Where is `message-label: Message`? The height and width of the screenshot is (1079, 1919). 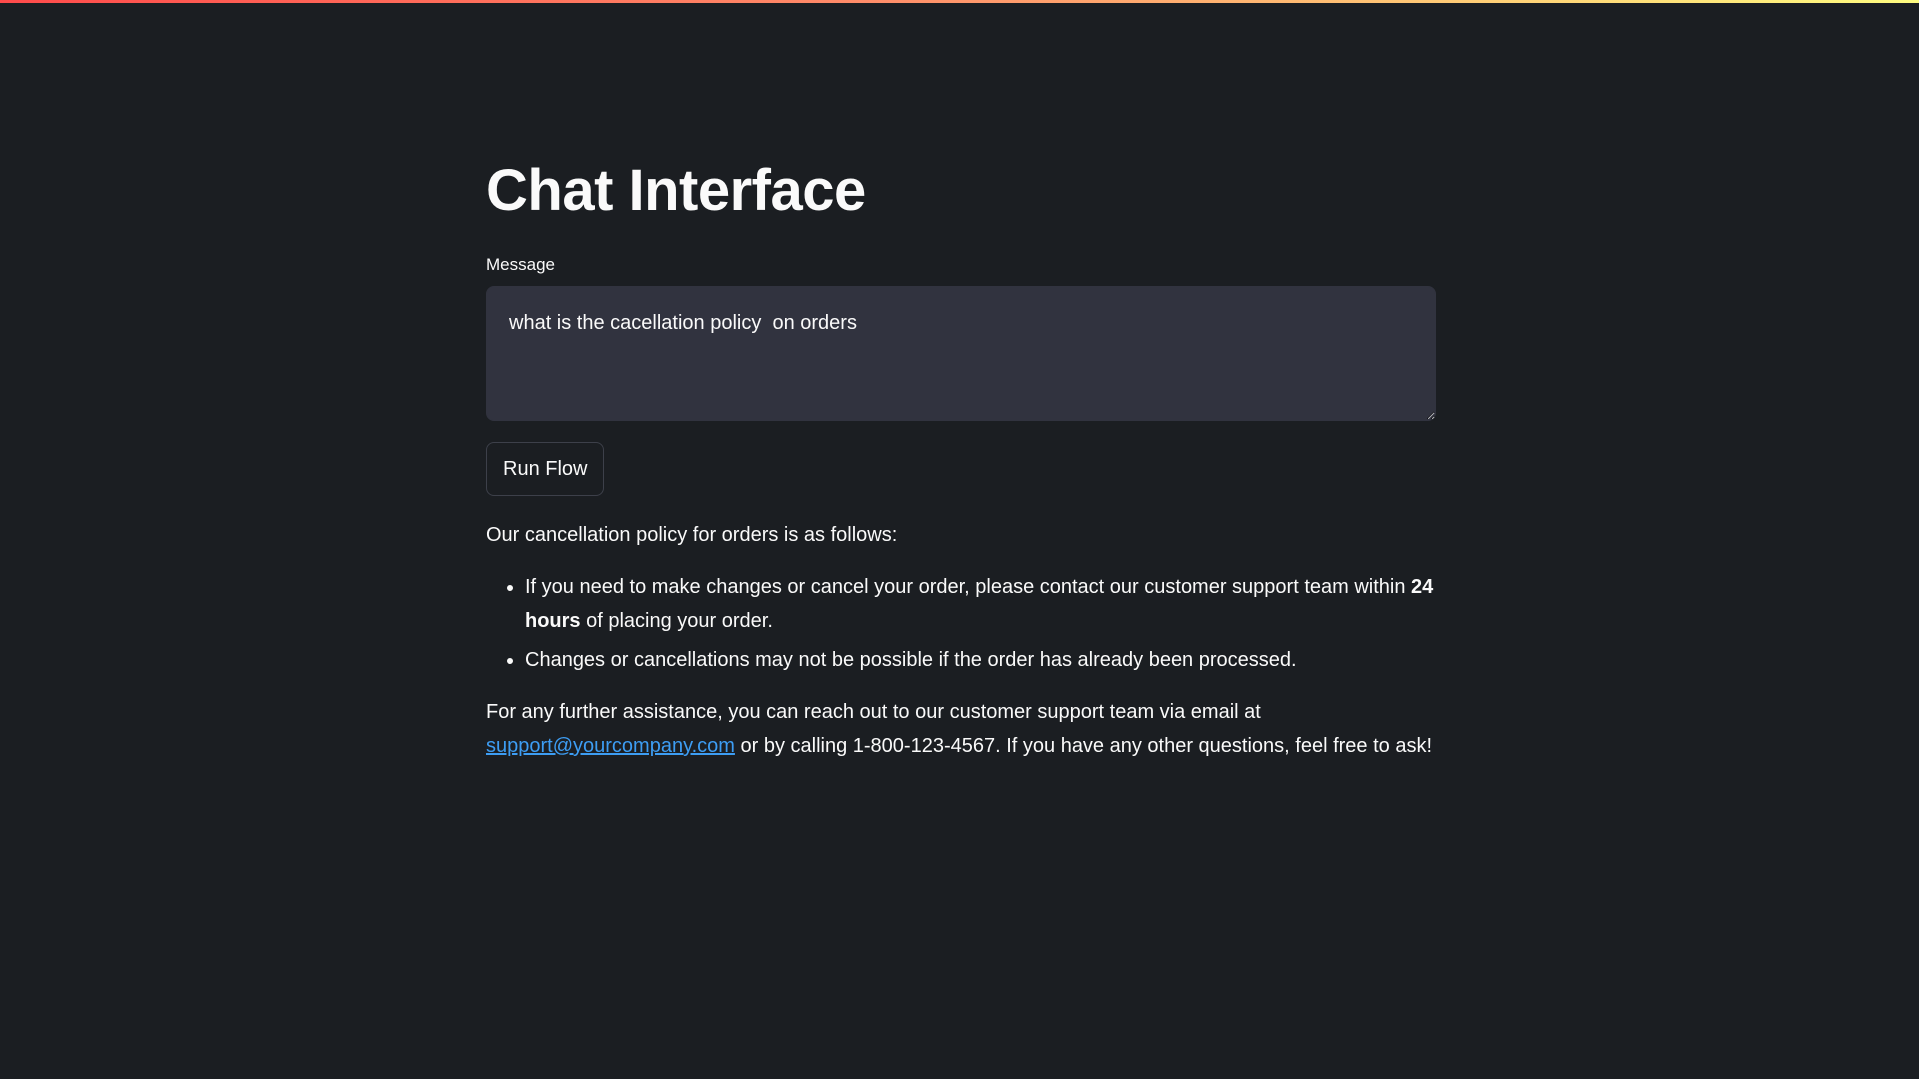
message-label: Message is located at coordinates (520, 264).